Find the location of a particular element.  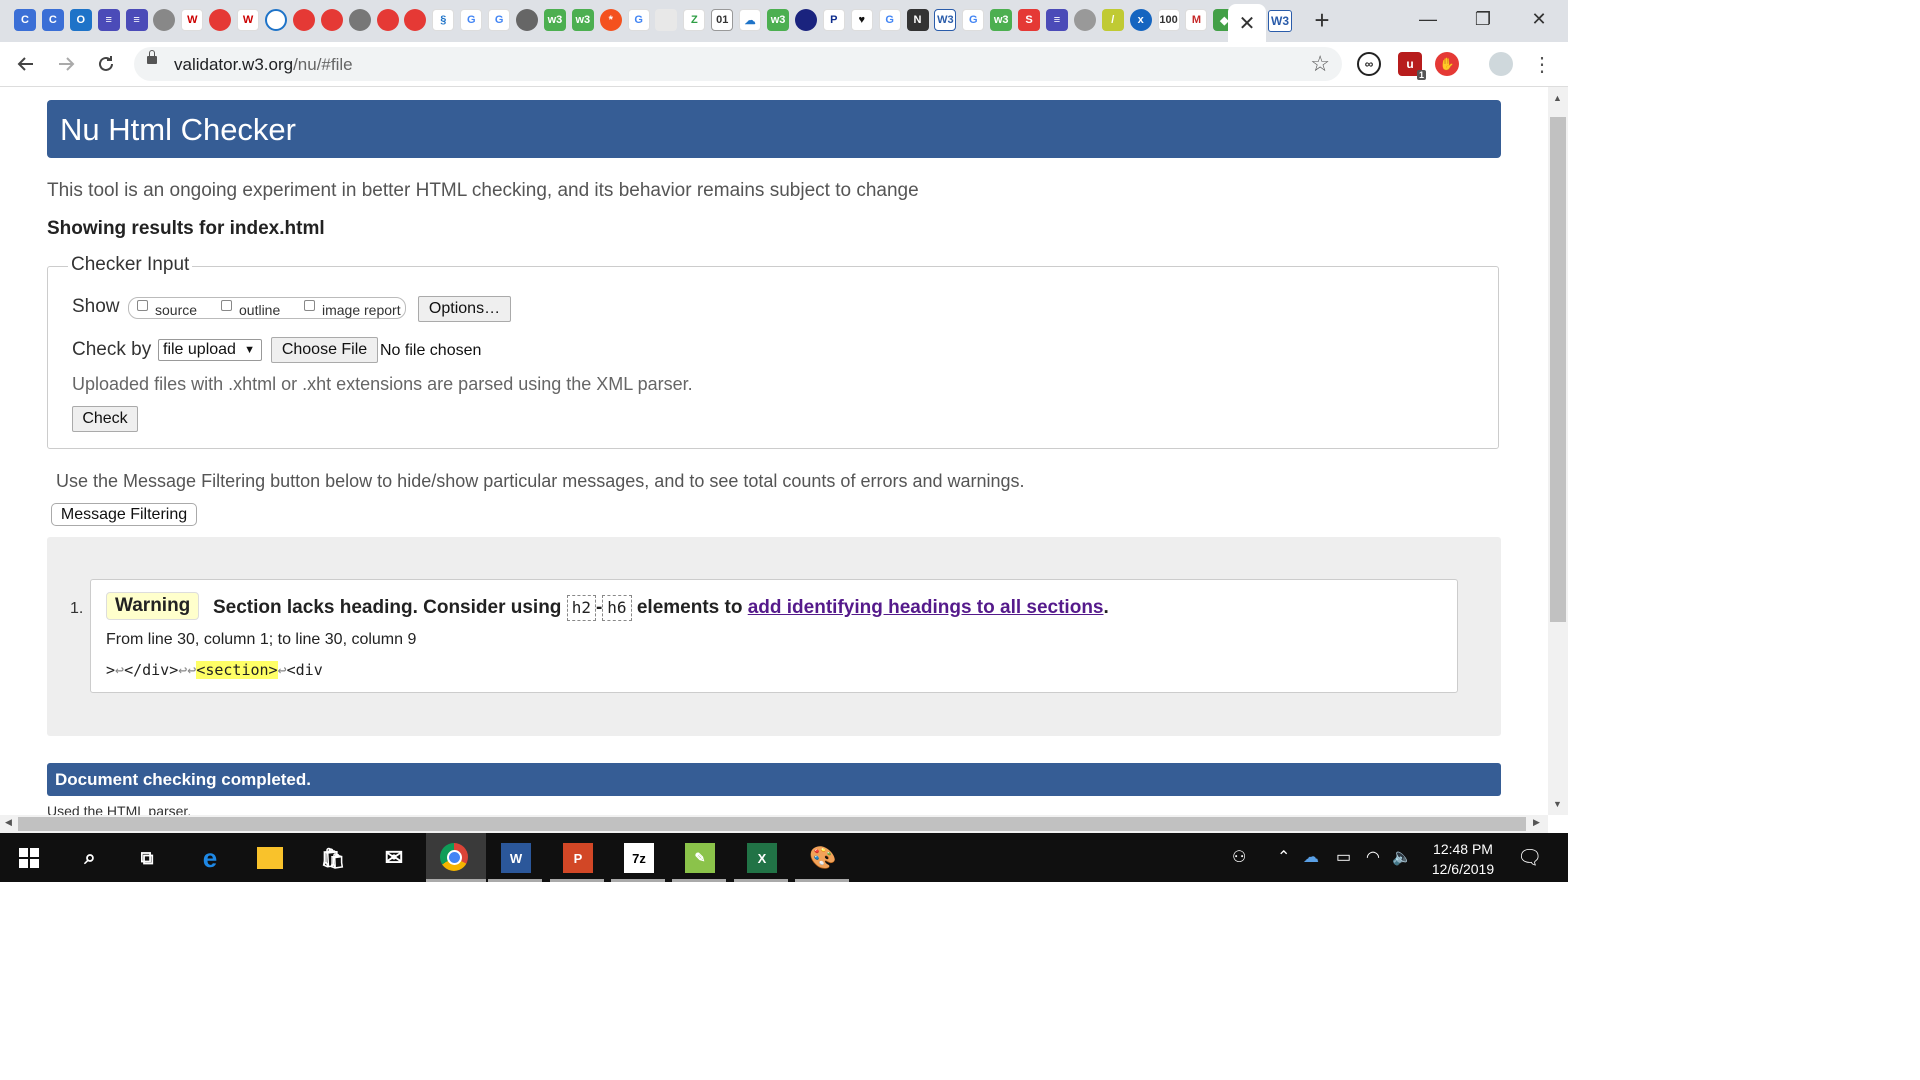

powerpoint-icon: P is located at coordinates (578, 858).